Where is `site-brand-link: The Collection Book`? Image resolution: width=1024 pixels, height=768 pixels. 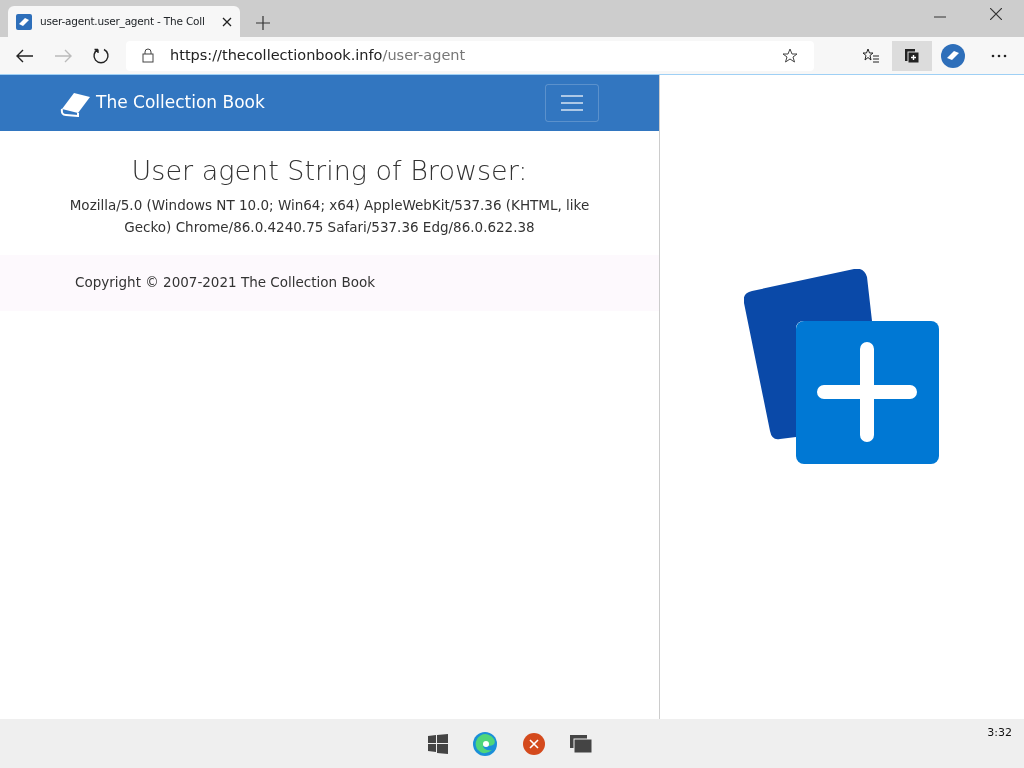 site-brand-link: The Collection Book is located at coordinates (180, 103).